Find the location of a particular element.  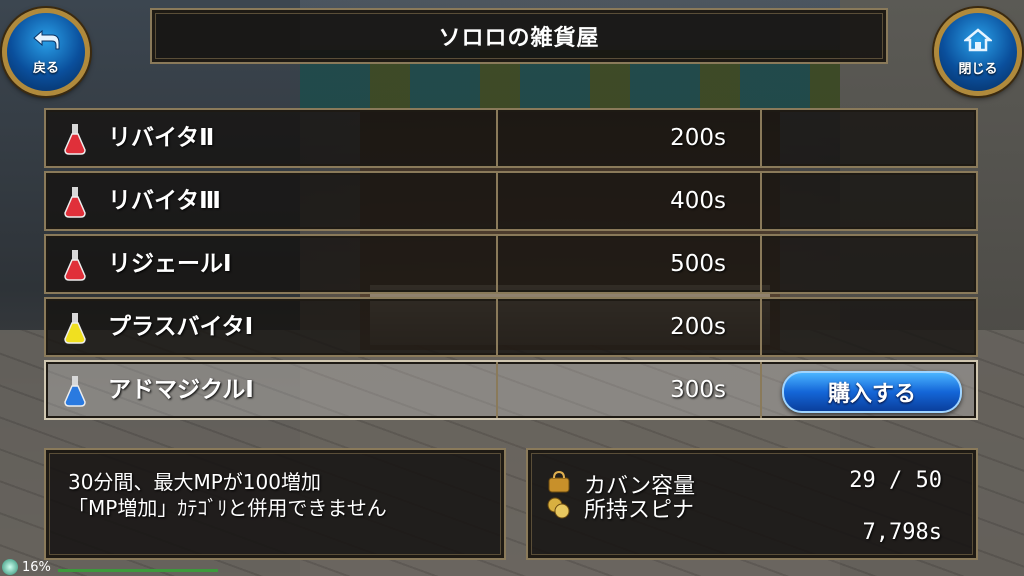

inventory-stats-panel: カバン容量 29 / 50 所持スピナ 7,798s is located at coordinates (752, 504).